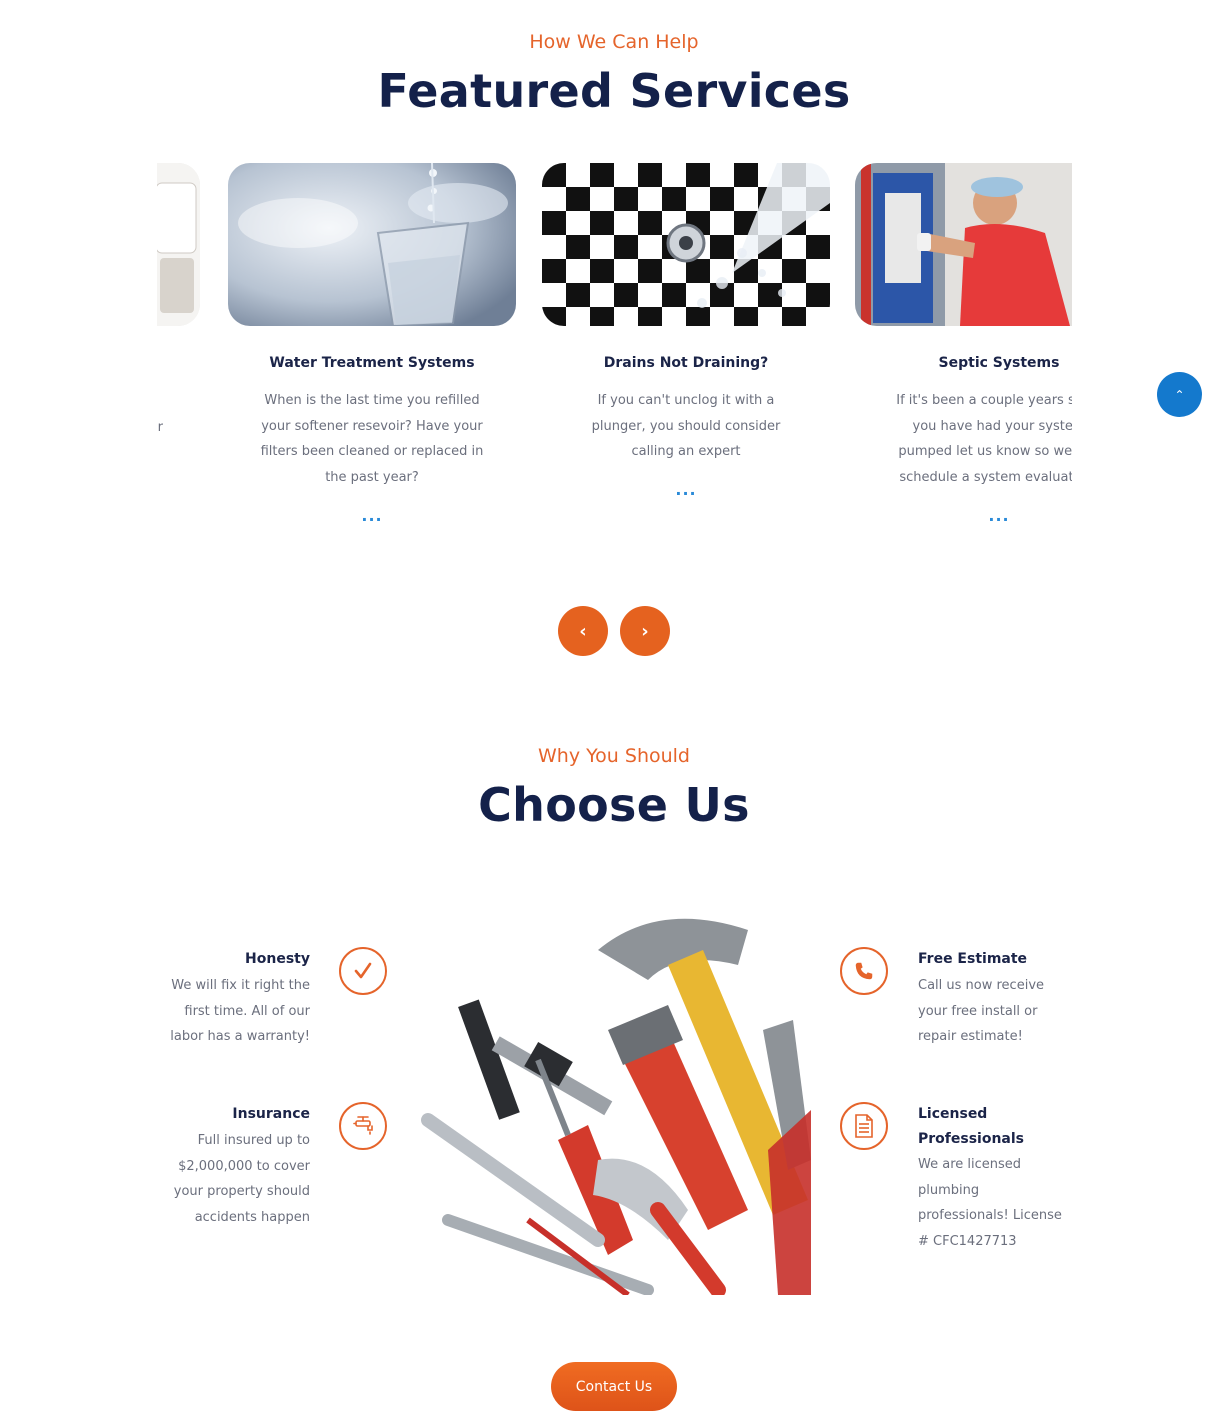 Image resolution: width=1228 pixels, height=1415 pixels. What do you see at coordinates (686, 244) in the screenshot?
I see `drain-sink-image` at bounding box center [686, 244].